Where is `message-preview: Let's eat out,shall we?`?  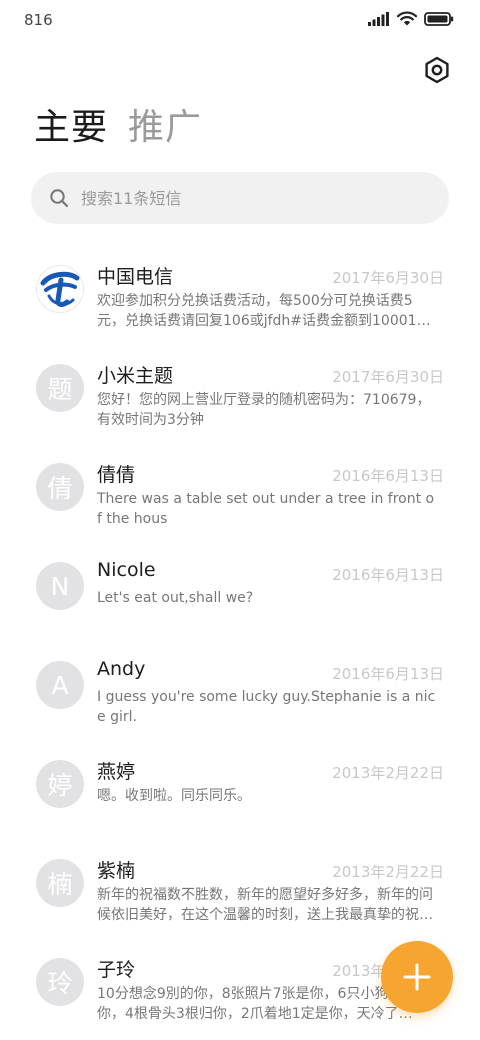
message-preview: Let's eat out,shall we? is located at coordinates (175, 598).